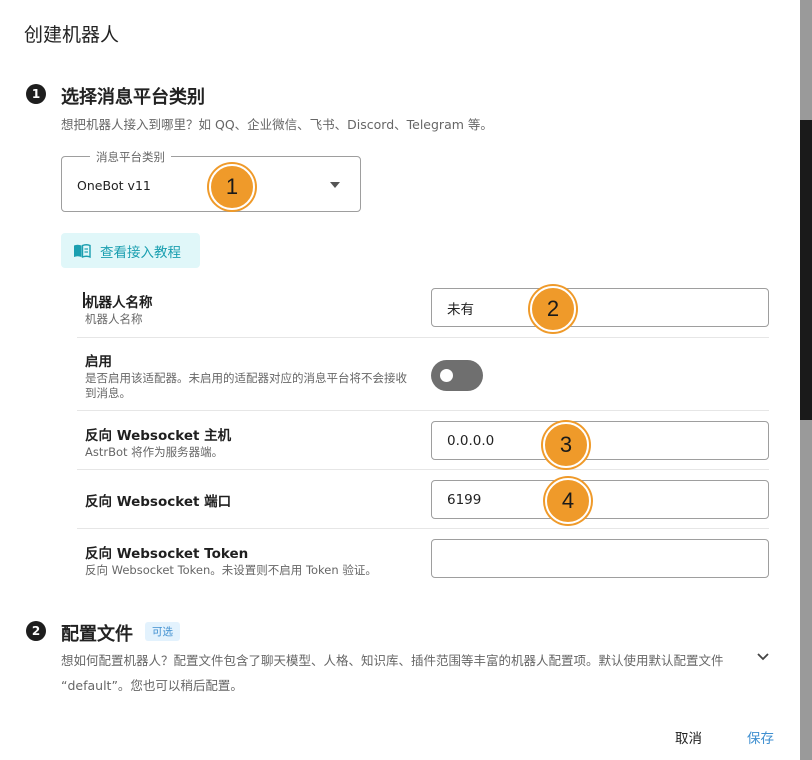 This screenshot has height=760, width=812. What do you see at coordinates (423, 440) in the screenshot?
I see `field-ws-host: 反向 Websocket 主机 AstrBot 将作为服务器端。 0.0.0.0` at bounding box center [423, 440].